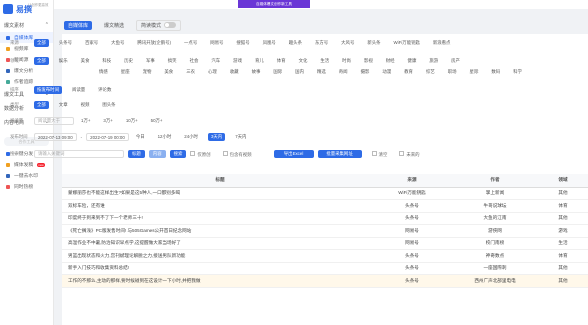 This screenshot has width=588, height=325. Describe the element at coordinates (55, 137) in the screenshot. I see `start-date-input: 2022-07-13 09:00` at that location.